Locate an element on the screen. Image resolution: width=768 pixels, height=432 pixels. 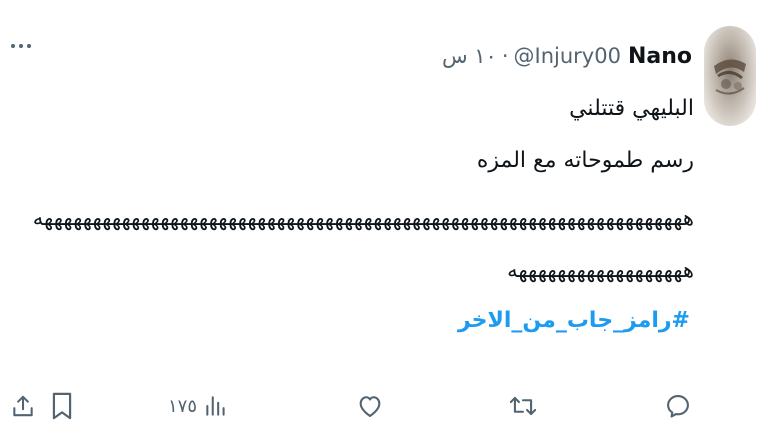
bookmark-icon is located at coordinates (62, 406).